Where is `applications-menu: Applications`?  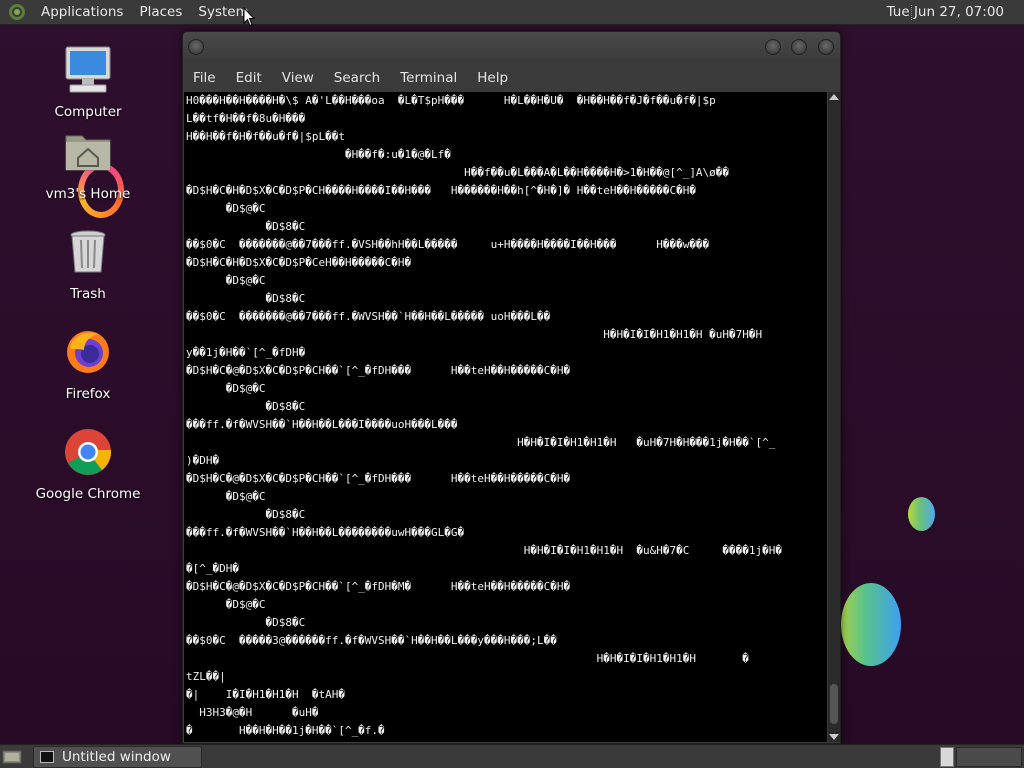
applications-menu: Applications is located at coordinates (82, 12).